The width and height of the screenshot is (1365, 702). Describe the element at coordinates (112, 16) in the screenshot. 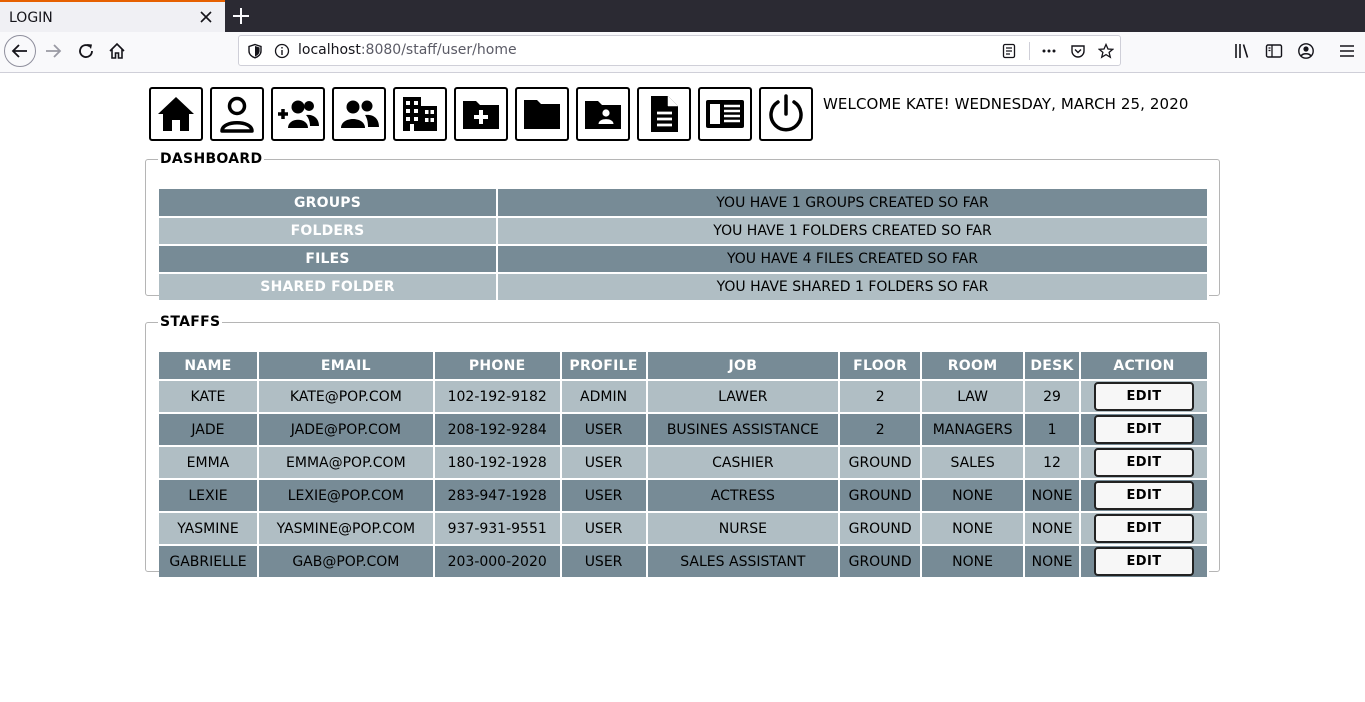

I see `browser-tab: LOGIN` at that location.